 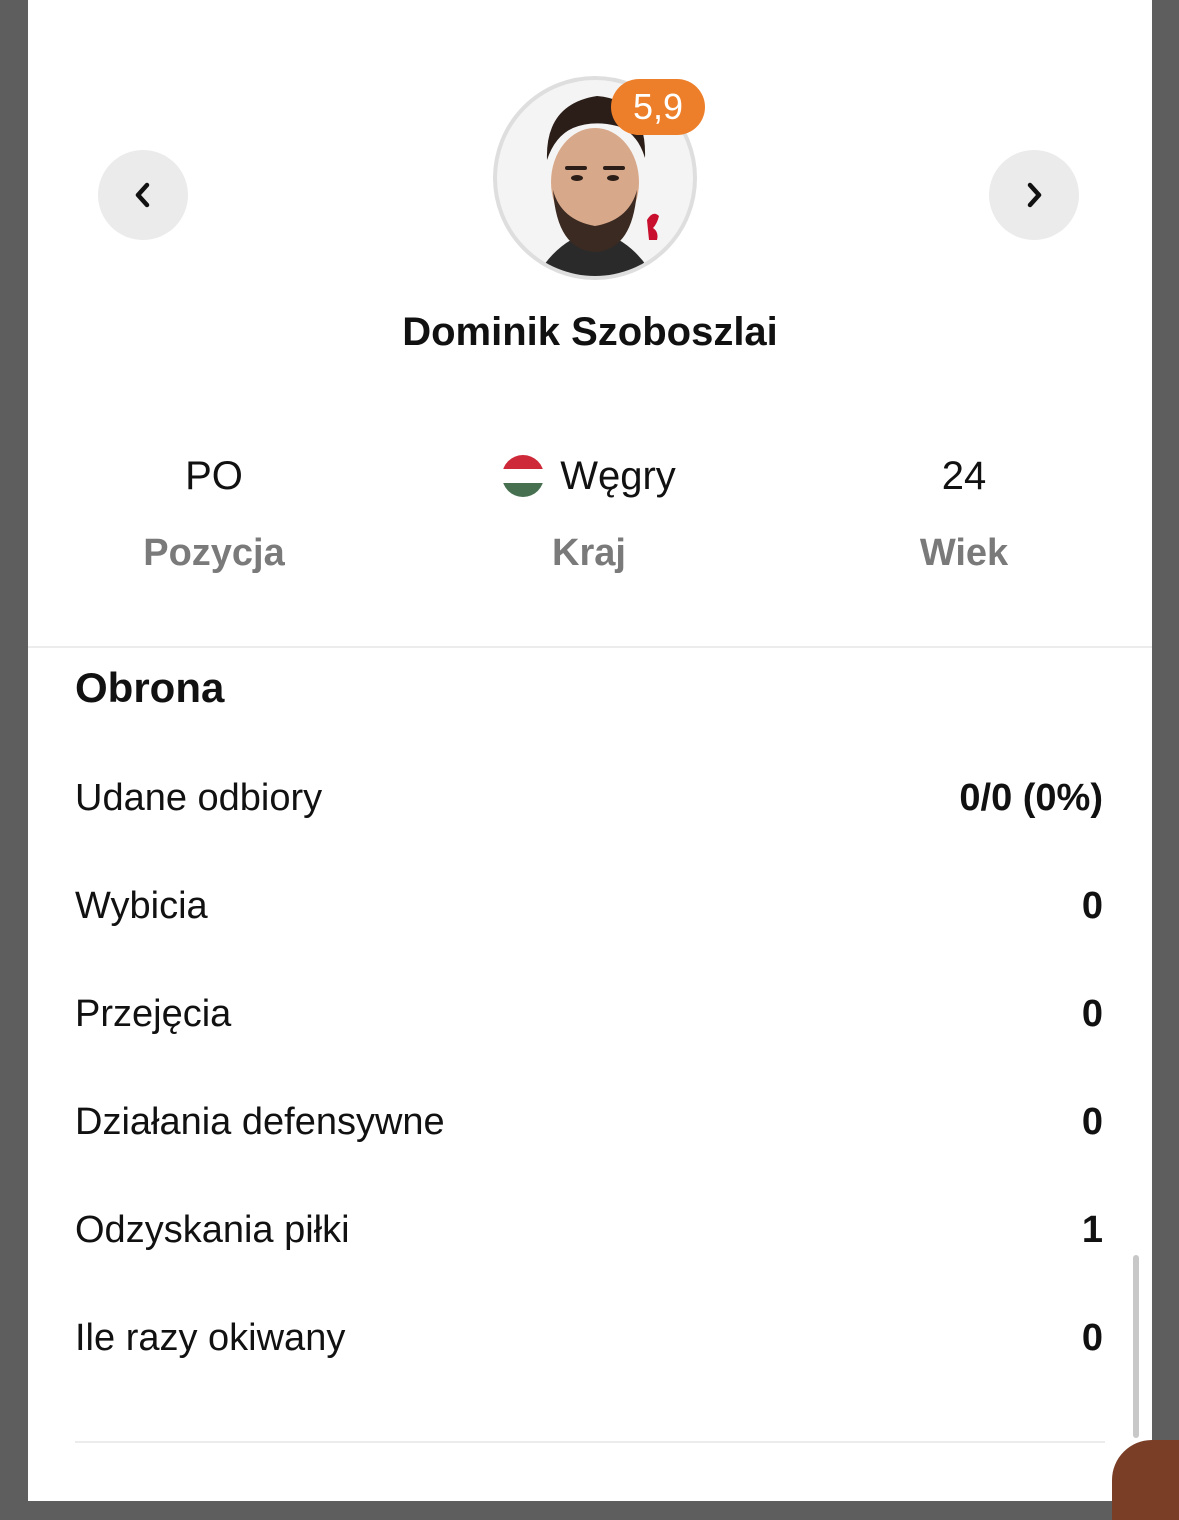 What do you see at coordinates (1136, 1346) in the screenshot?
I see `scrollbar` at bounding box center [1136, 1346].